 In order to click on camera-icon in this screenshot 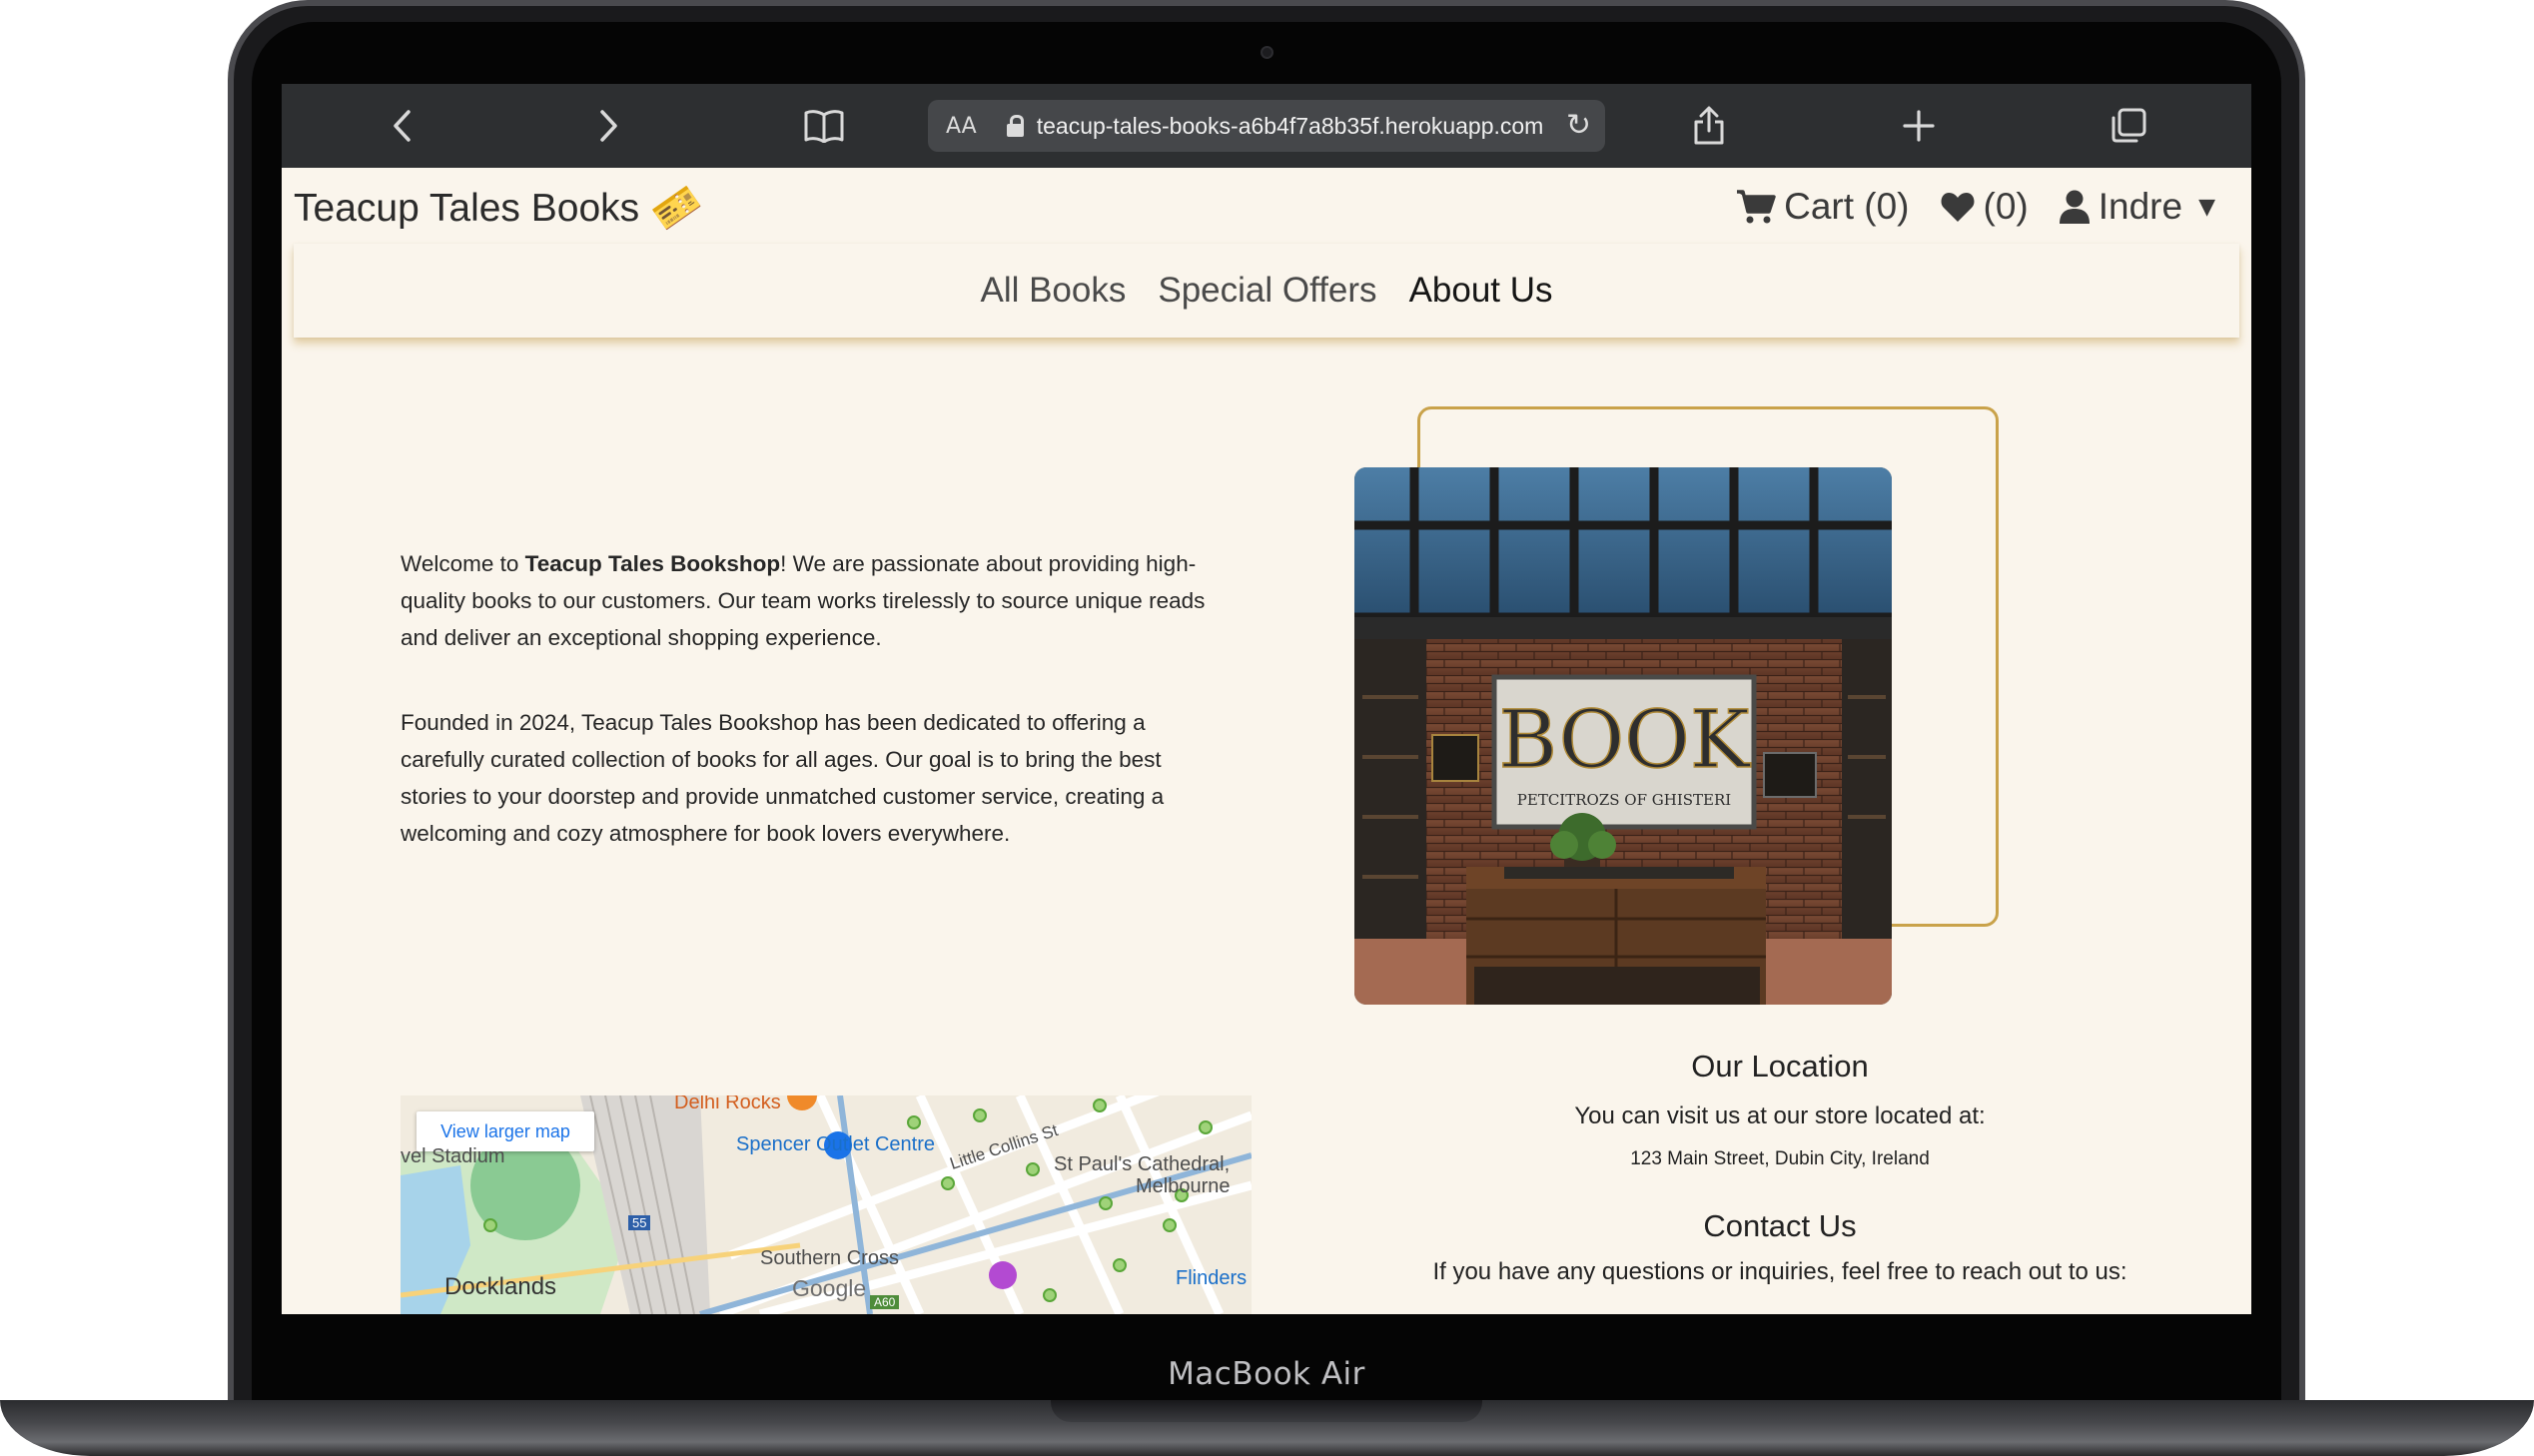, I will do `click(1267, 53)`.